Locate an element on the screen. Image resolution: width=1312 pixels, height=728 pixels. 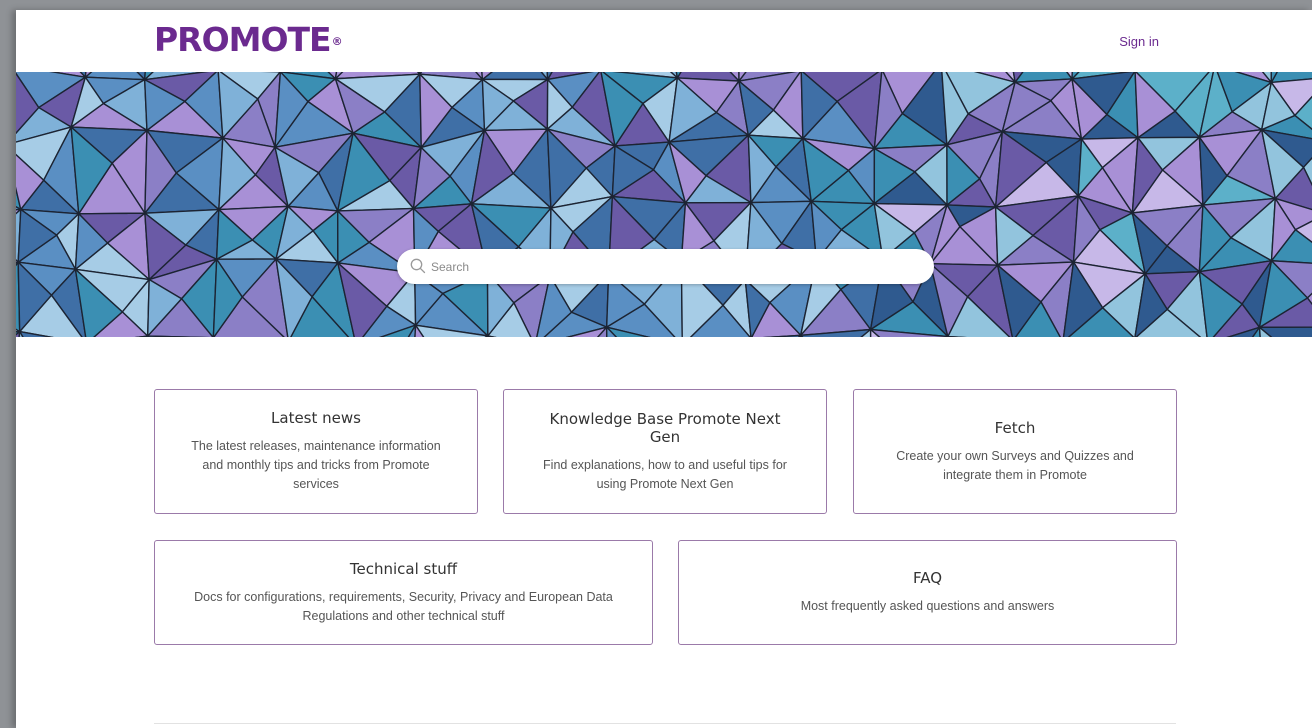
registered-mark: ® is located at coordinates (337, 41).